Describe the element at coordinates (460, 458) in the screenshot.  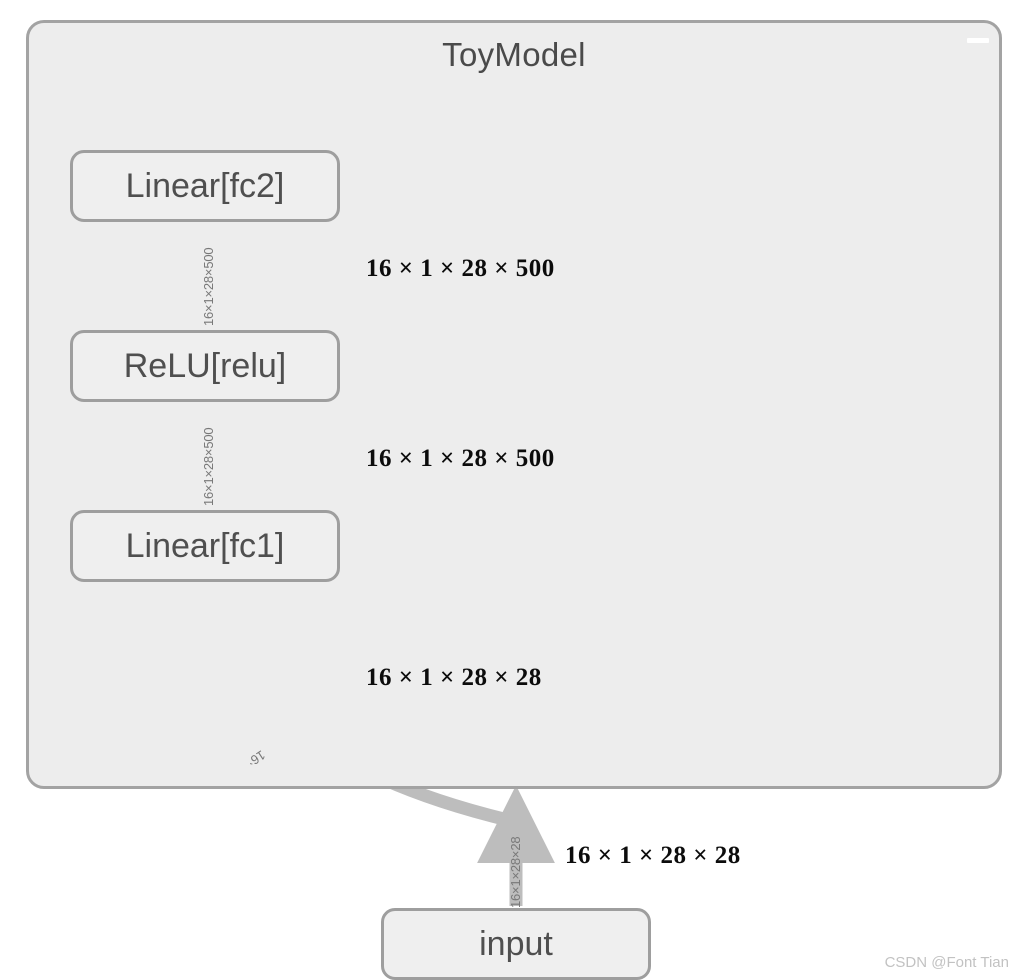
I see `tensor-shape-fc1-to-relu: 16 × 1 × 28 × 500` at that location.